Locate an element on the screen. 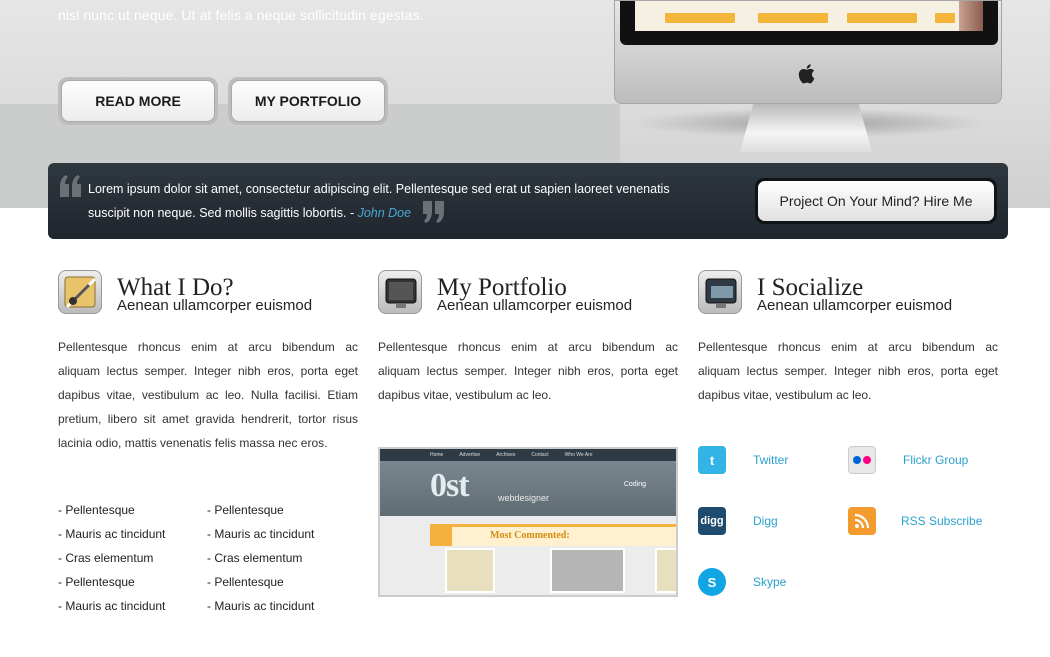 The width and height of the screenshot is (1050, 657). skype-link: Skype is located at coordinates (769, 582).